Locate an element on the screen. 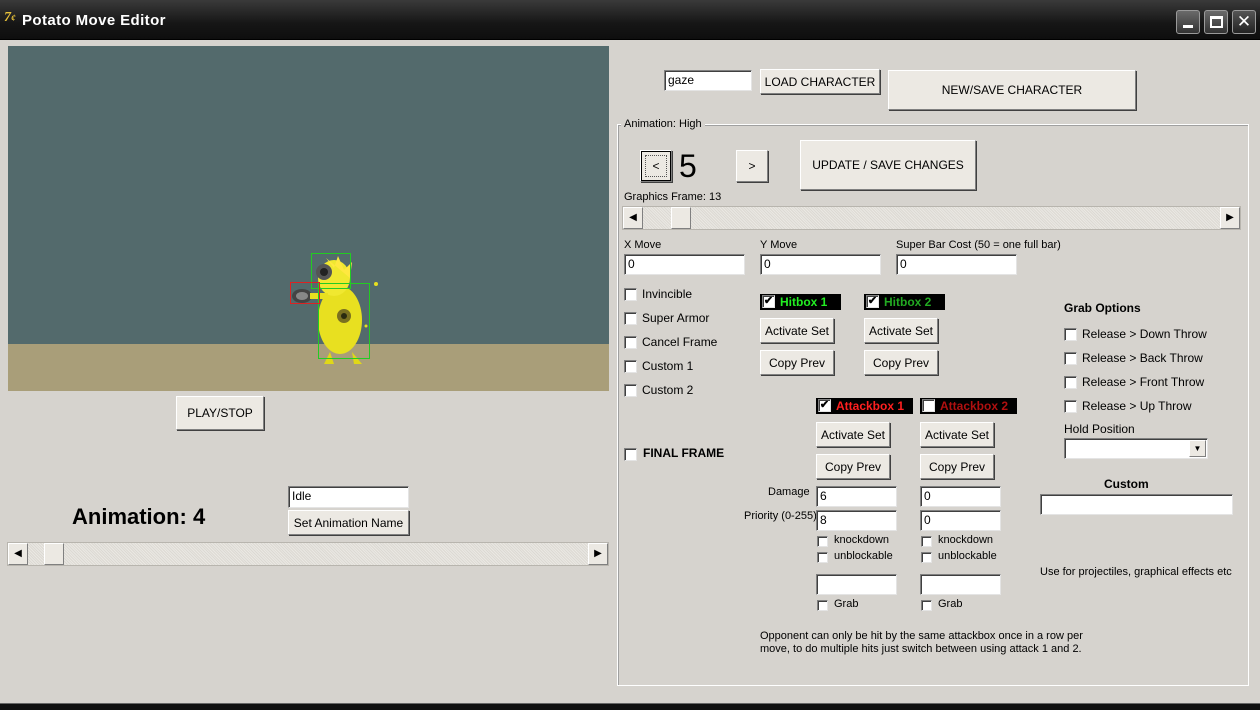 The width and height of the screenshot is (1260, 710). attackbox-2-priority-input: 0 is located at coordinates (960, 520).